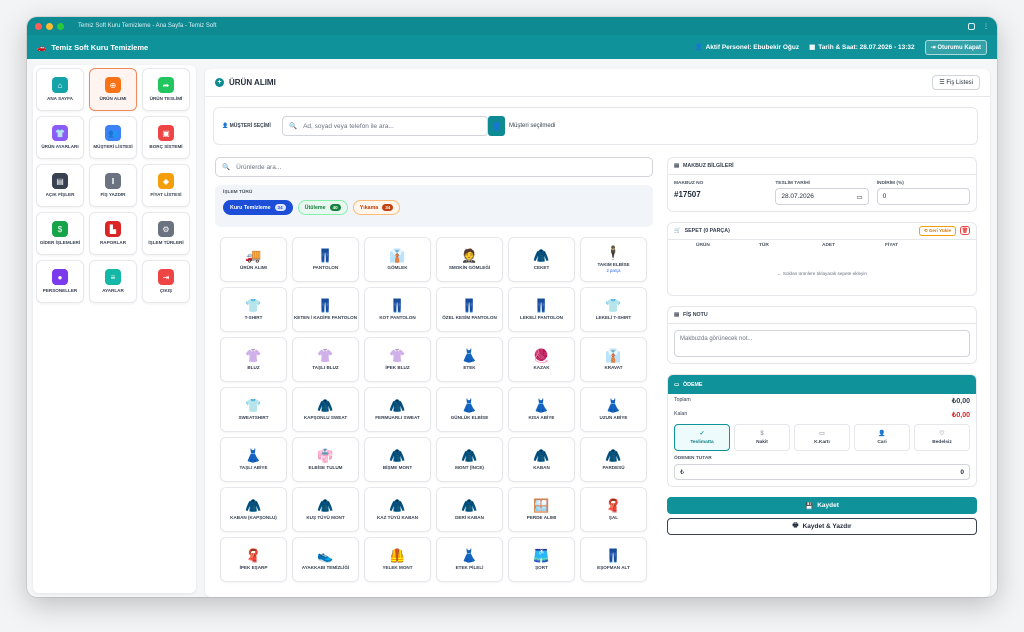 Image resolution: width=1024 pixels, height=632 pixels. What do you see at coordinates (469, 367) in the screenshot?
I see `product-label: ETEK` at bounding box center [469, 367].